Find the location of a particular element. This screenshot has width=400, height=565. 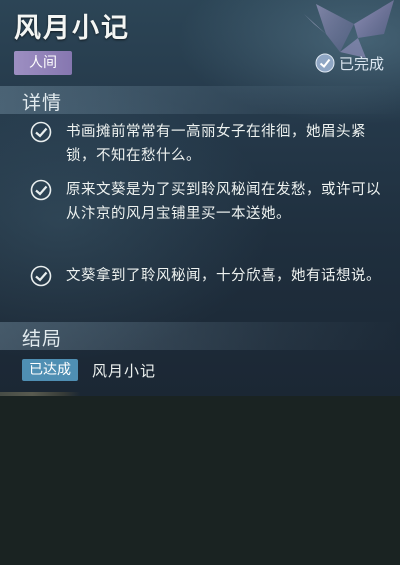

quest-title: 风月小记 is located at coordinates (72, 28).